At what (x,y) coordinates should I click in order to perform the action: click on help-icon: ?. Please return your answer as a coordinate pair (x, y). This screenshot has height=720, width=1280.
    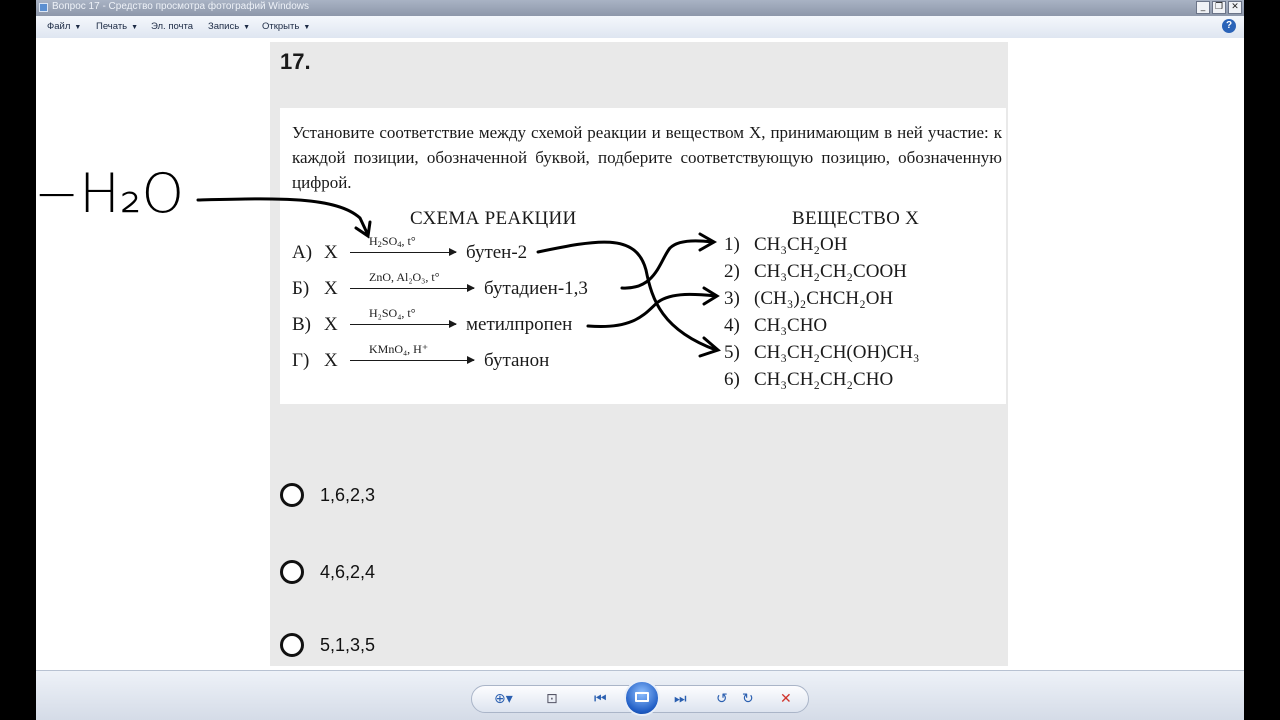
    Looking at the image, I should click on (1229, 26).